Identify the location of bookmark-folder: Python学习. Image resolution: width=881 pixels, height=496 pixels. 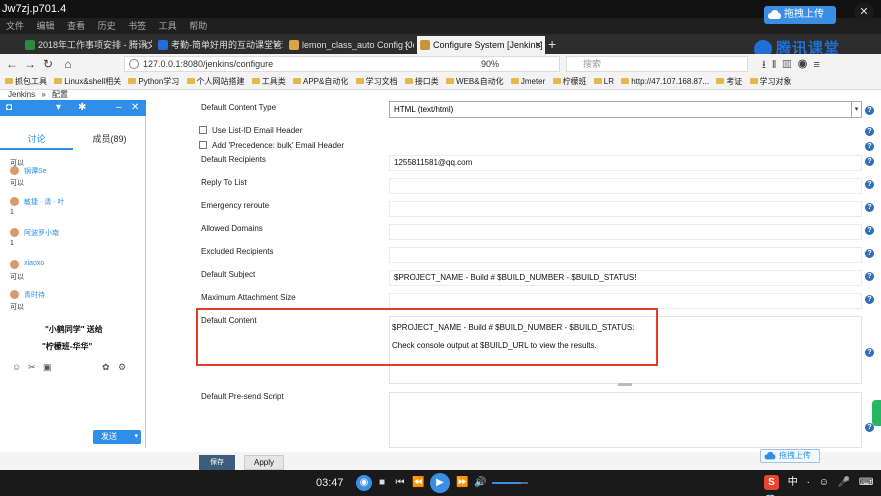
(153, 81).